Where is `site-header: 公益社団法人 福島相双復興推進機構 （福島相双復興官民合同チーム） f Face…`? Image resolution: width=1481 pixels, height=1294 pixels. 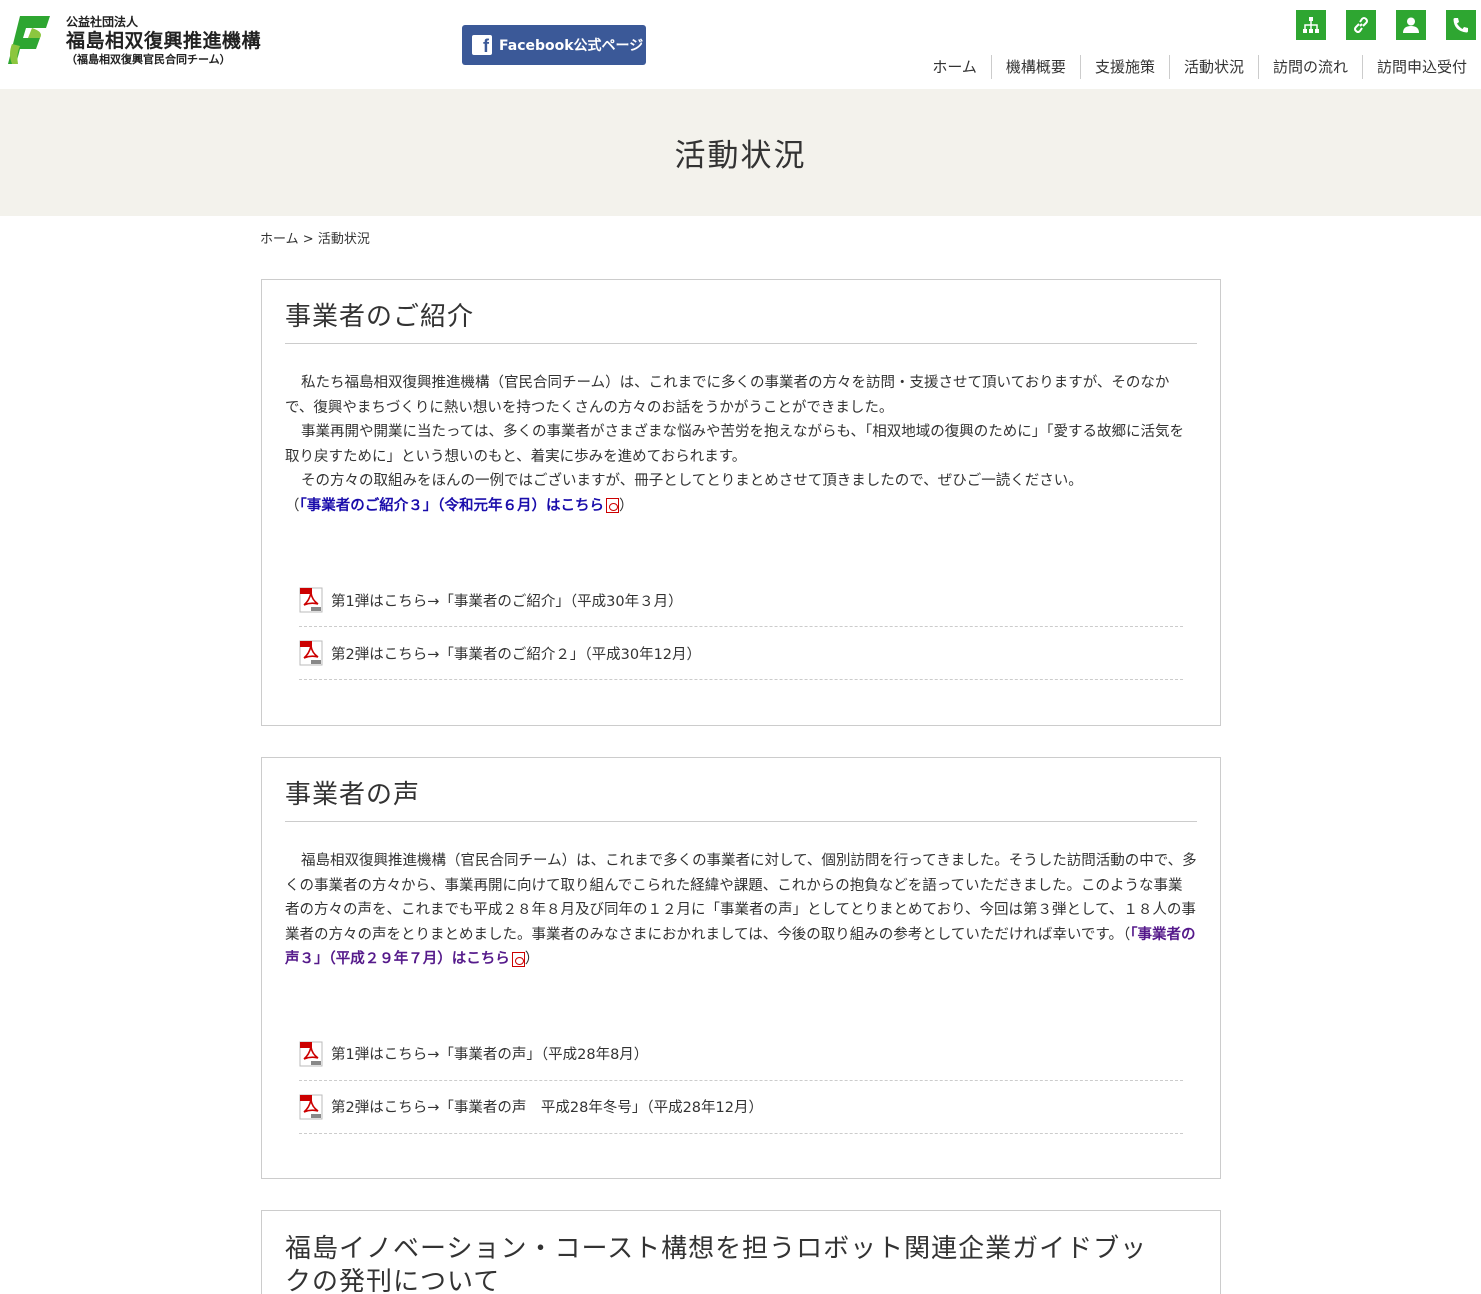 site-header: 公益社団法人 福島相双復興推進機構 （福島相双復興官民合同チーム） f Face… is located at coordinates (740, 44).